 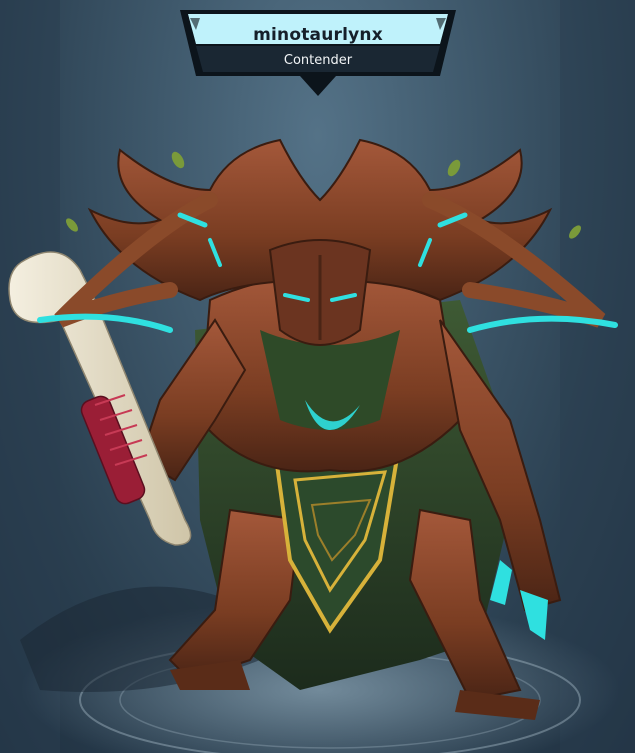 I want to click on player-nameplate: minotaurlynx Contender, so click(x=318, y=53).